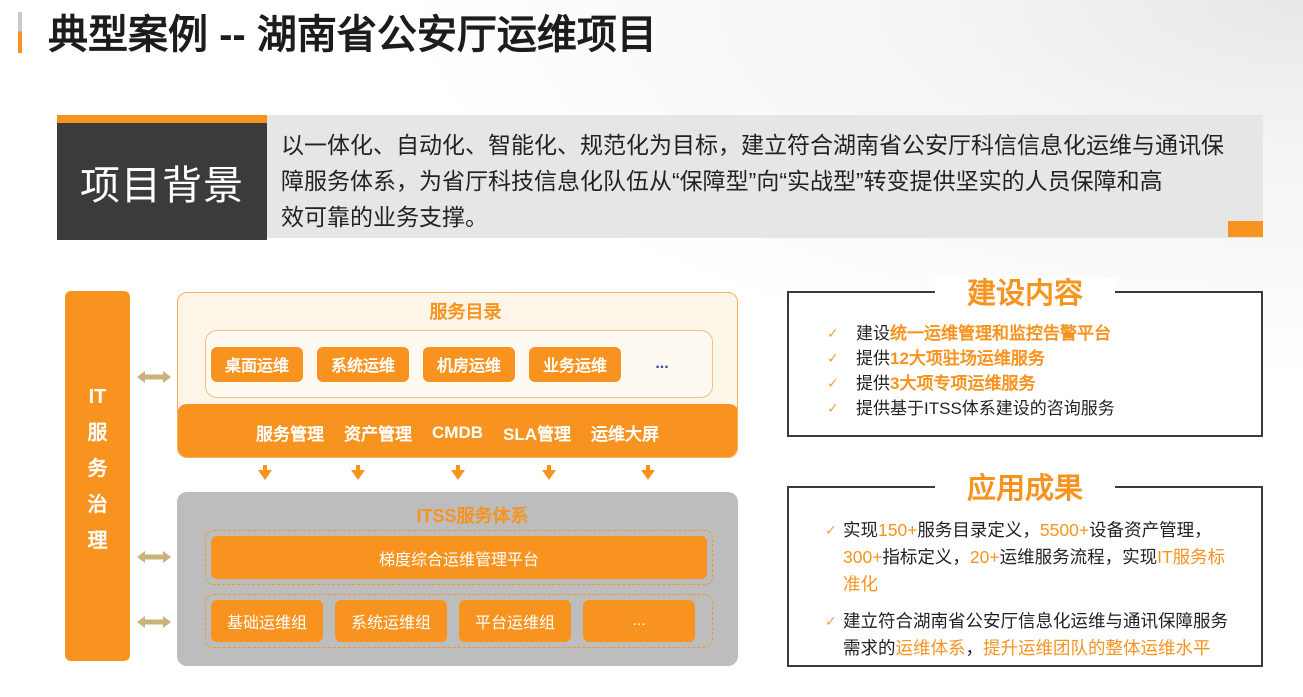 The height and width of the screenshot is (697, 1303). What do you see at coordinates (162, 185) in the screenshot?
I see `project-background-label: 项目背景` at bounding box center [162, 185].